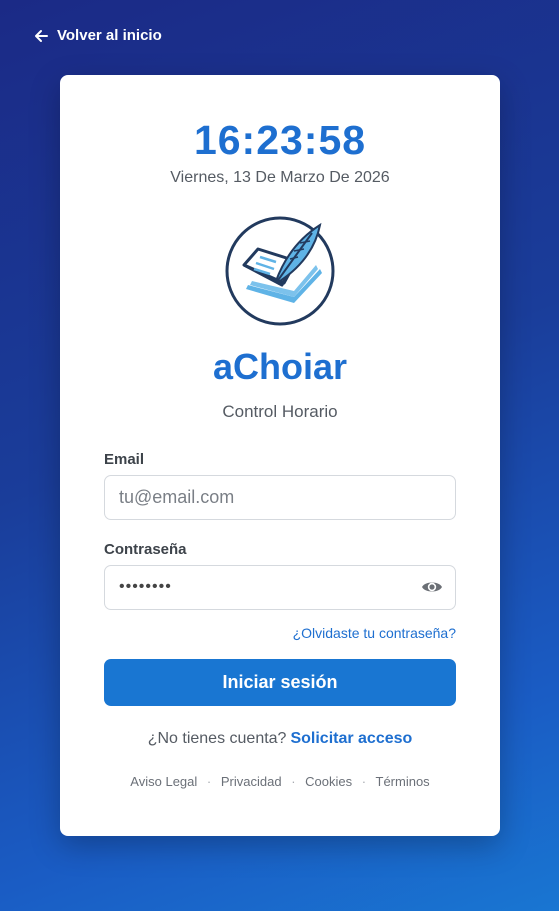  What do you see at coordinates (41, 35) in the screenshot?
I see `arrow-left-icon` at bounding box center [41, 35].